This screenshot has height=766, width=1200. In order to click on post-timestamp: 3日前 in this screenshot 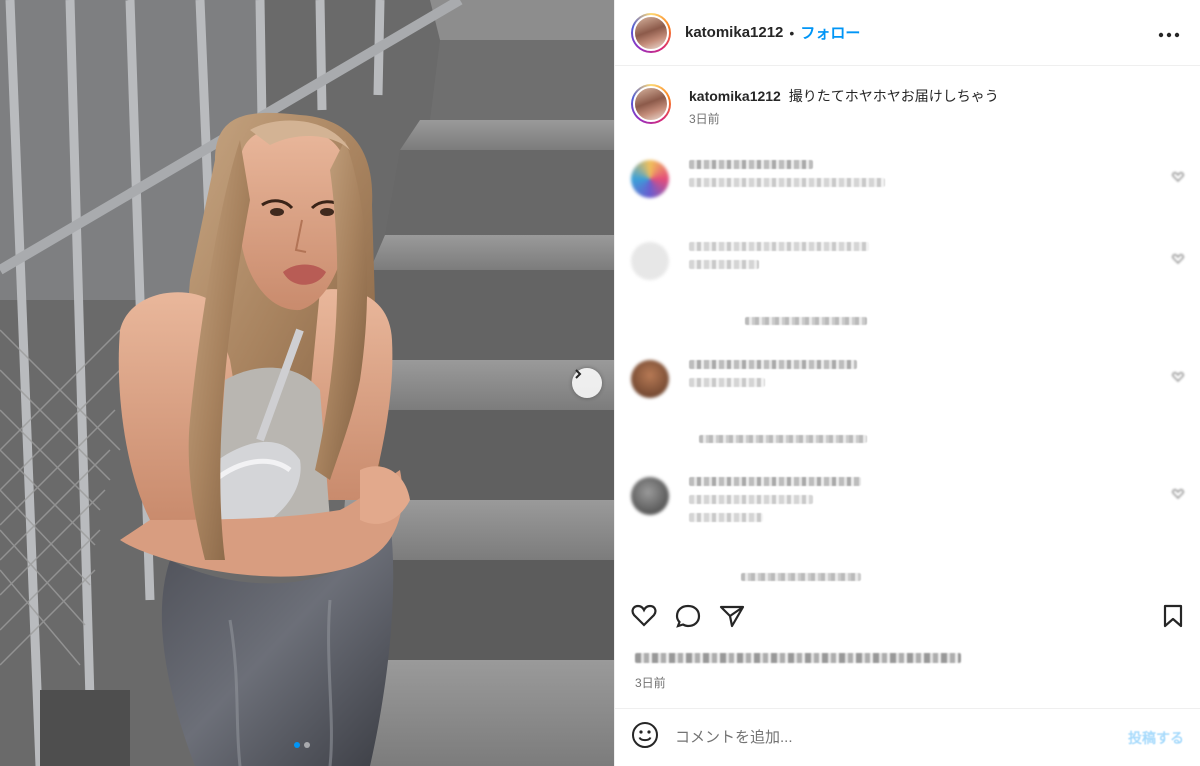, I will do `click(650, 683)`.